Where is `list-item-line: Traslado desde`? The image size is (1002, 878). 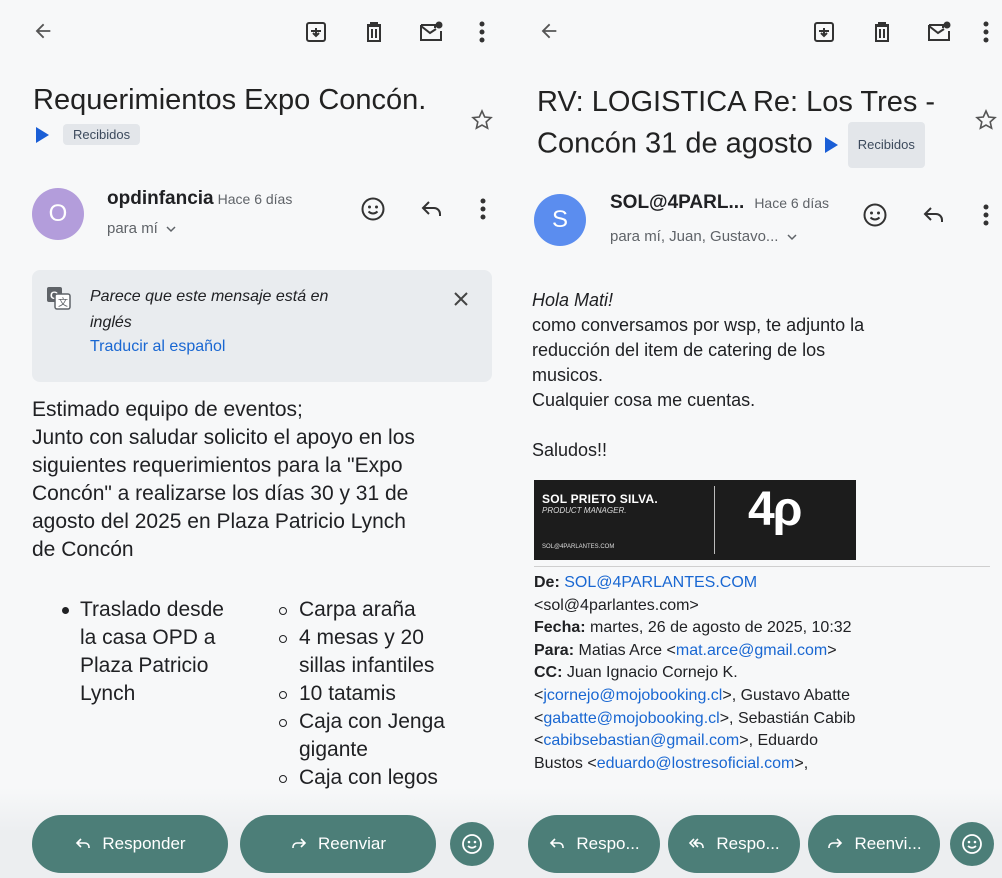 list-item-line: Traslado desde is located at coordinates (152, 609).